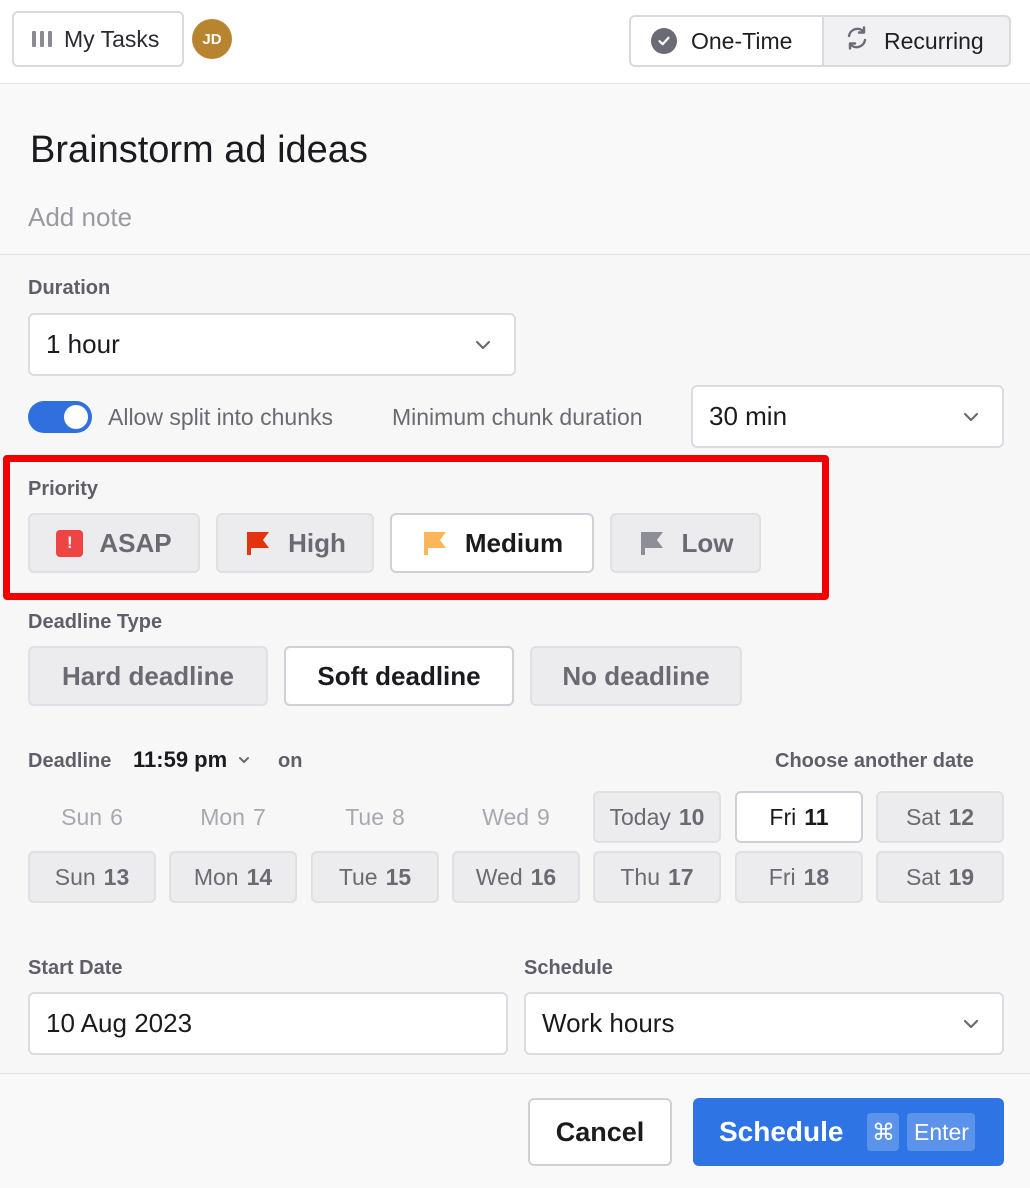 The image size is (1030, 1188). Describe the element at coordinates (515, 42) in the screenshot. I see `header: My Tasks JD One-Time Recurring` at that location.